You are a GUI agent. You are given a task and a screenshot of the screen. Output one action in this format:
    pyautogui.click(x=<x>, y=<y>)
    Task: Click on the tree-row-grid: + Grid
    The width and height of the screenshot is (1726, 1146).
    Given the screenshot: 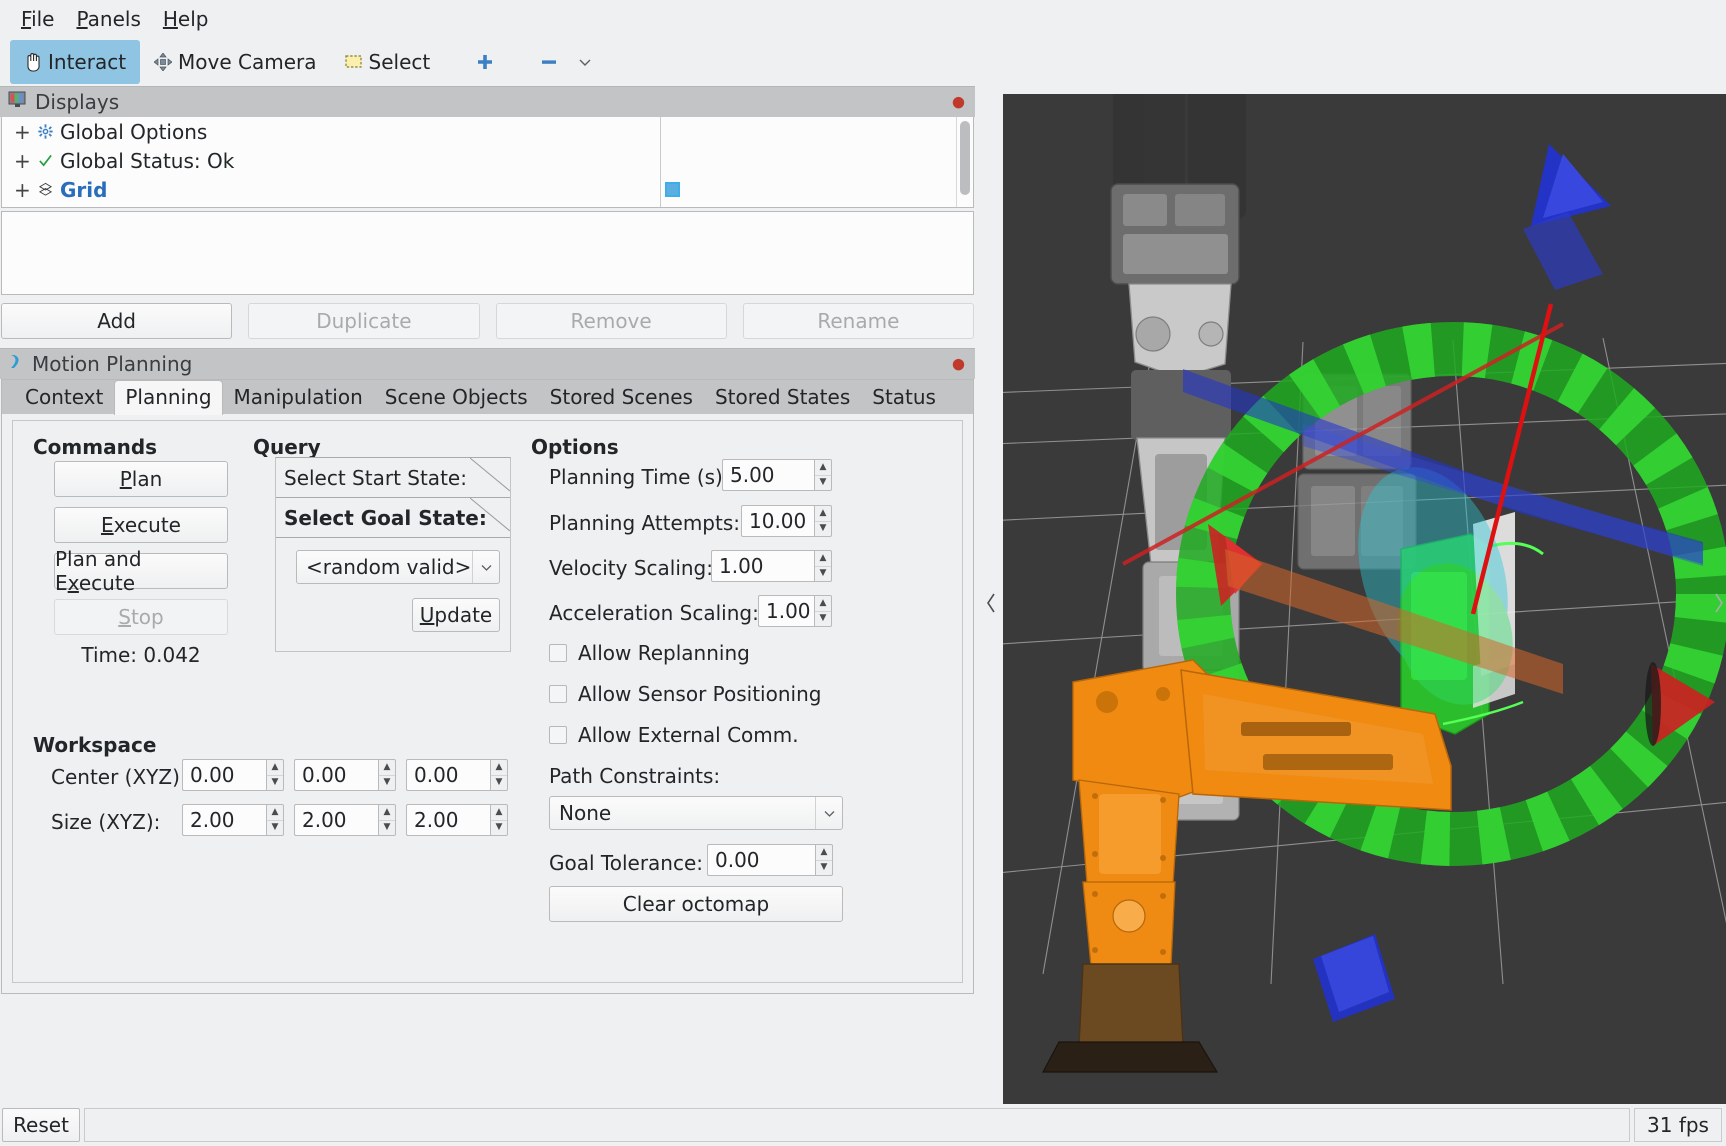 What is the action you would take?
    pyautogui.click(x=487, y=189)
    